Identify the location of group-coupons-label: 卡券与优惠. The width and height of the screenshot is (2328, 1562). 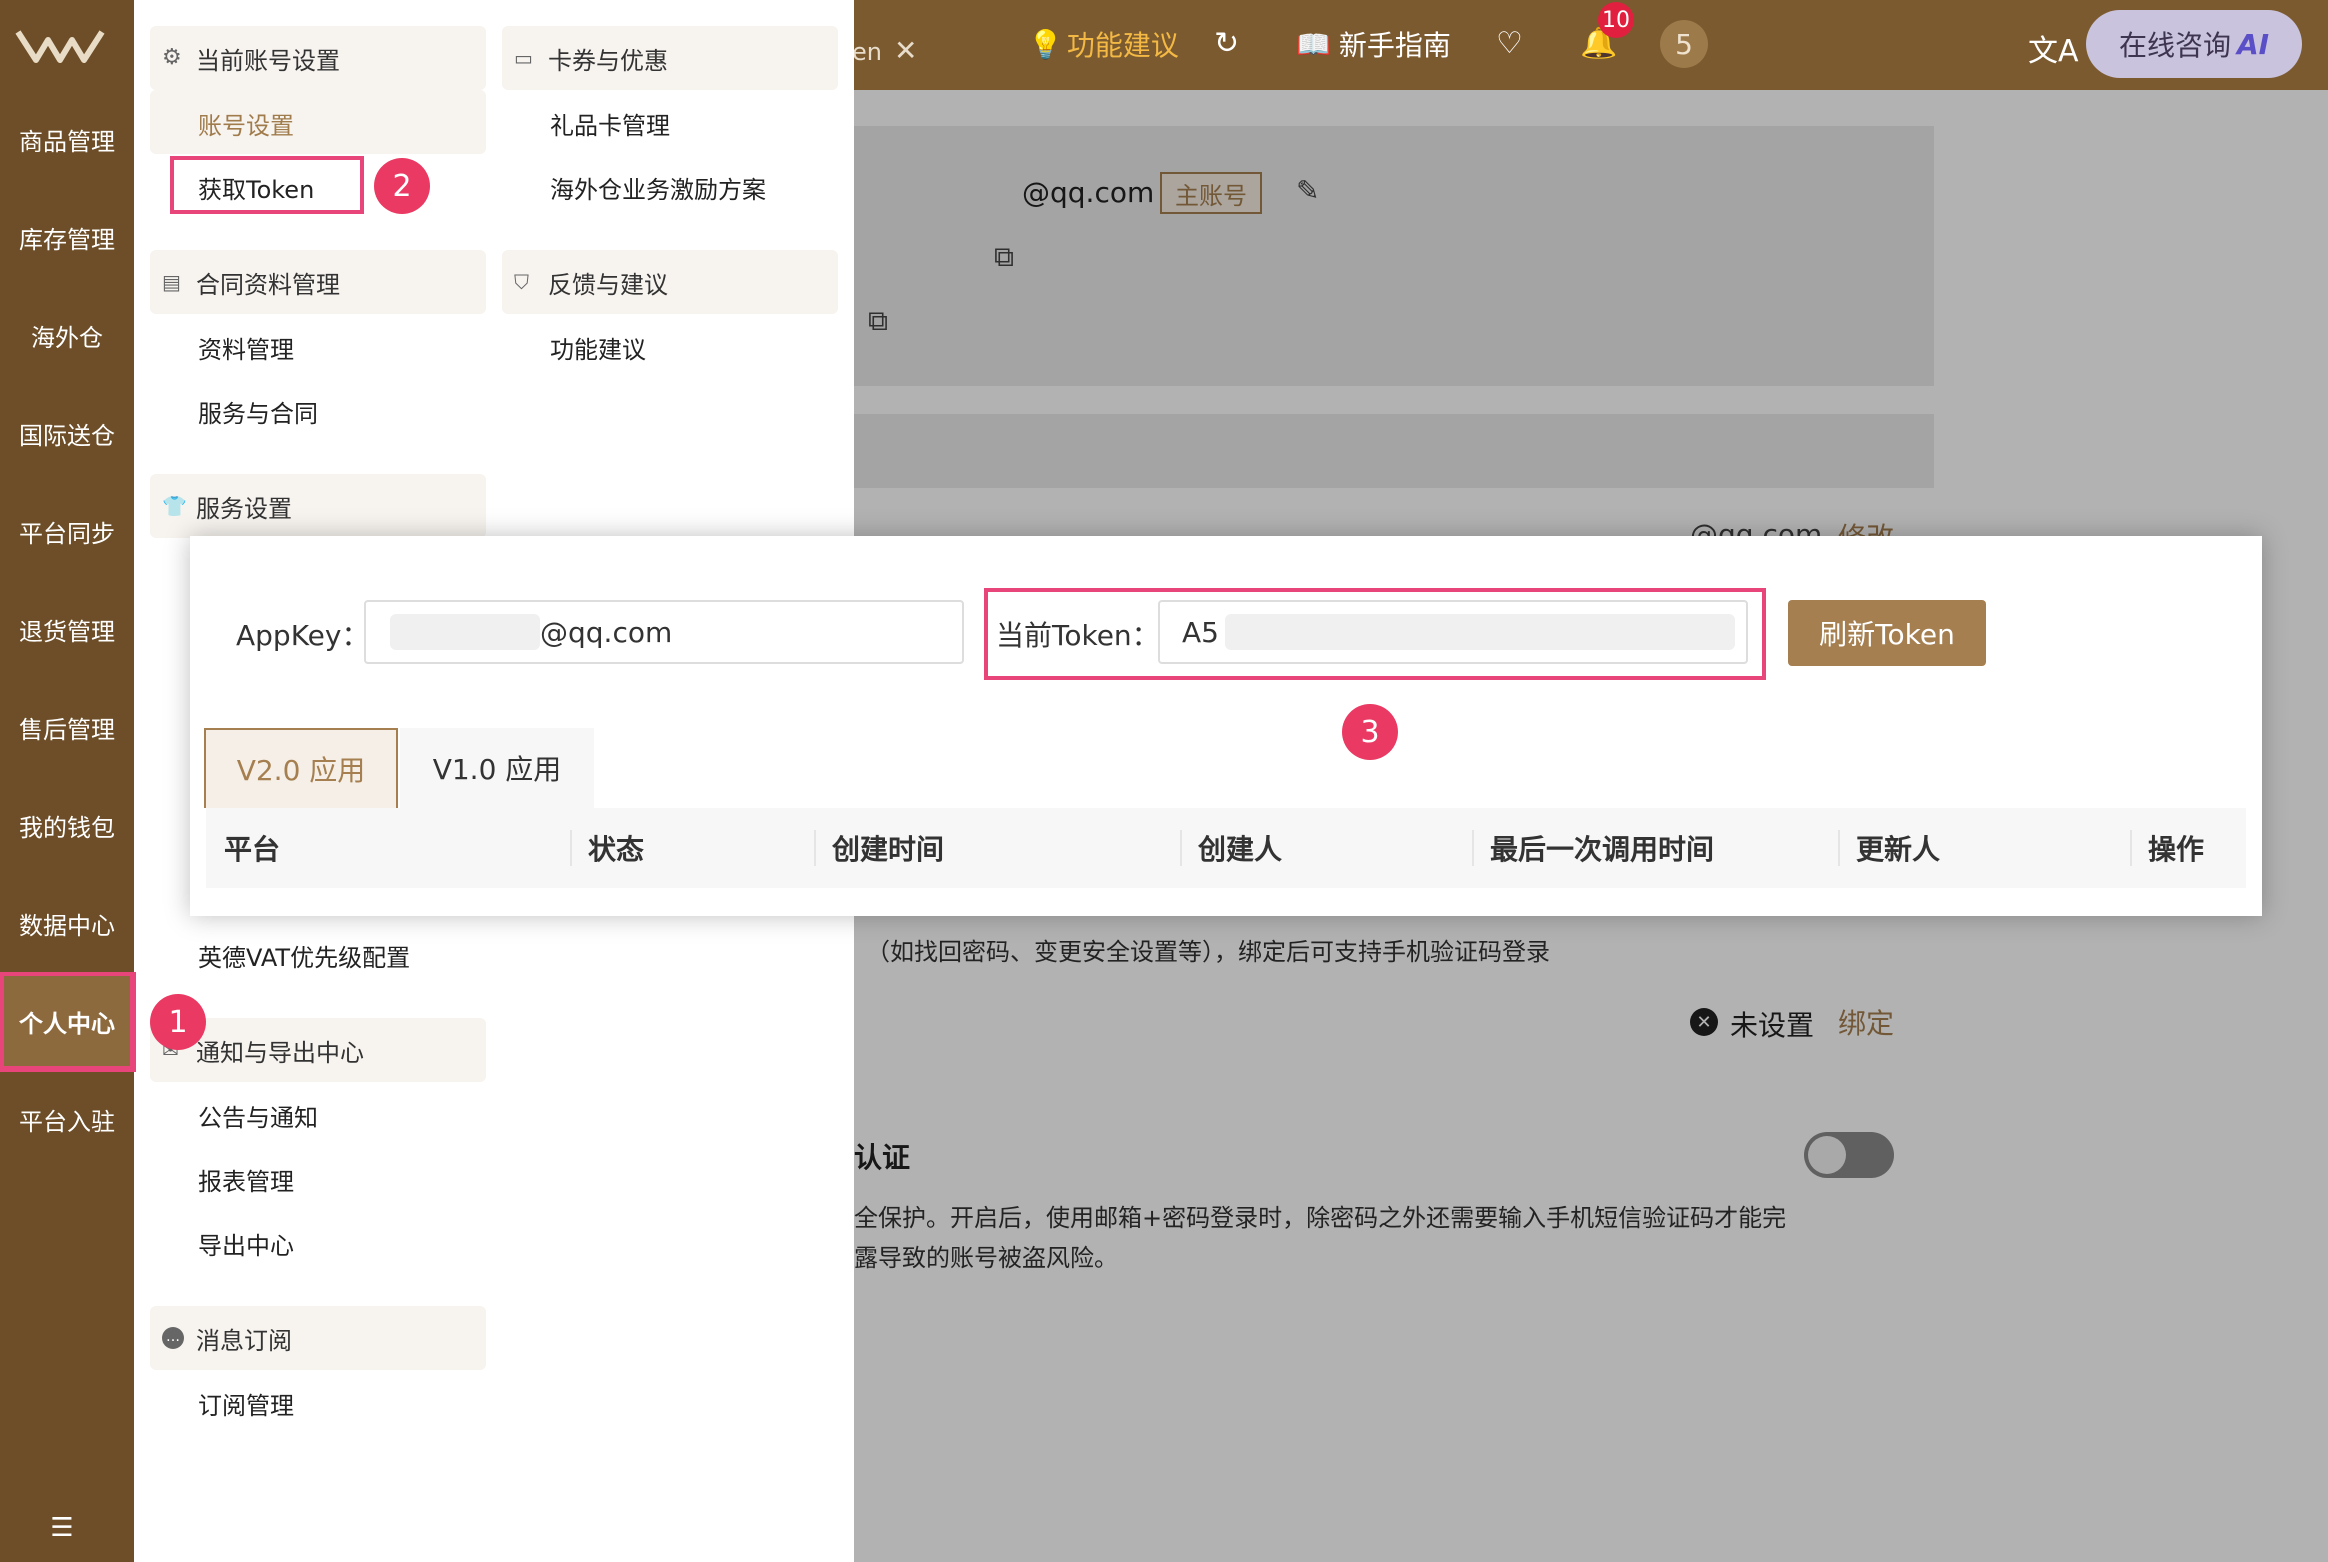
(608, 60).